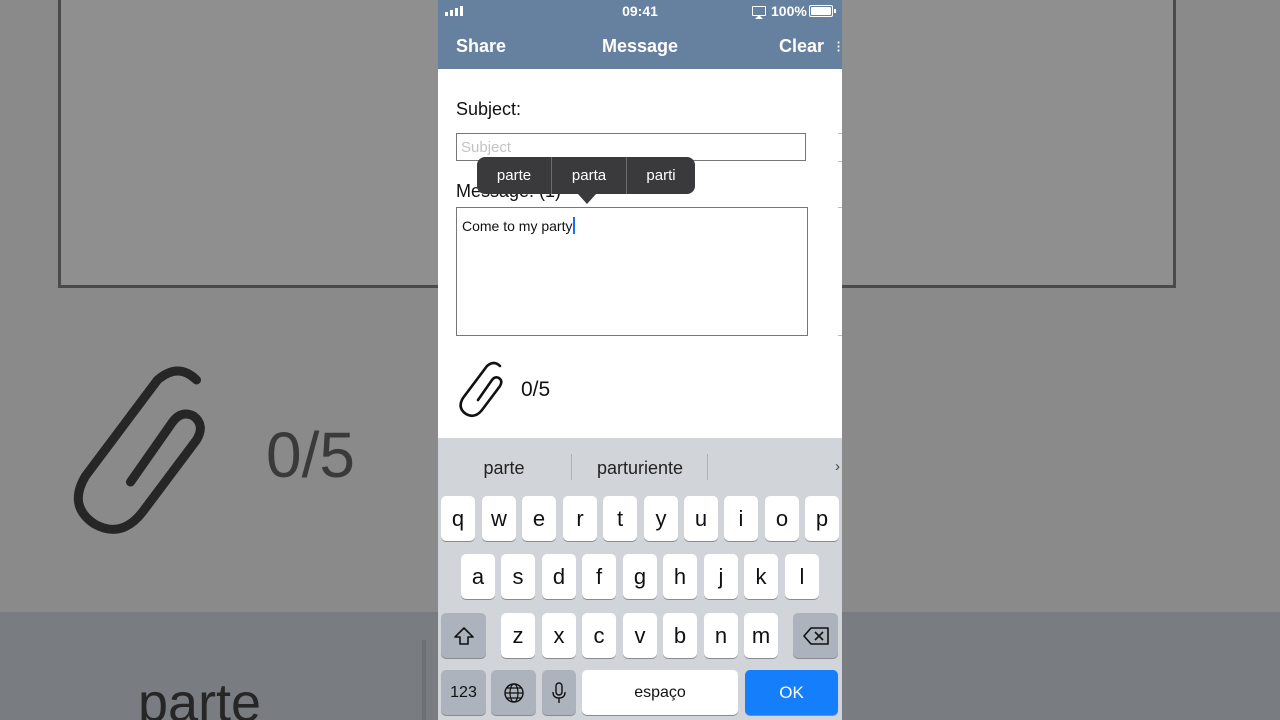  Describe the element at coordinates (458, 518) in the screenshot. I see `key-q: q` at that location.